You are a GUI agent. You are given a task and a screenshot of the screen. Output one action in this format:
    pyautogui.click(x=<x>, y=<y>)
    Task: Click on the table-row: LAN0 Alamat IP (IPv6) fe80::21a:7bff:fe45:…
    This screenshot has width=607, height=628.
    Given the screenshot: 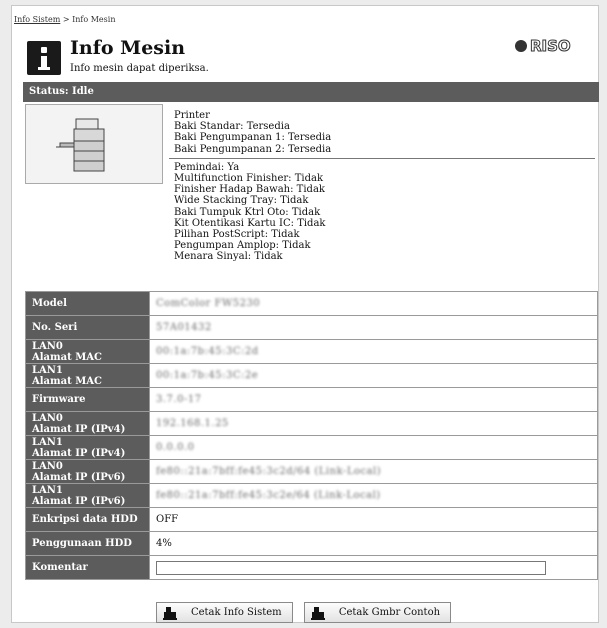 What is the action you would take?
    pyautogui.click(x=311, y=471)
    